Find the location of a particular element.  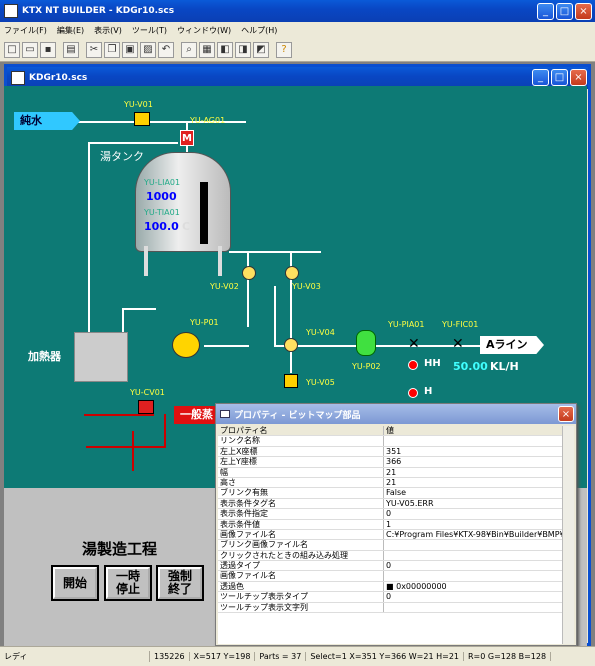

table-row: クリックされたときの組み込み処理 is located at coordinates (391, 556).